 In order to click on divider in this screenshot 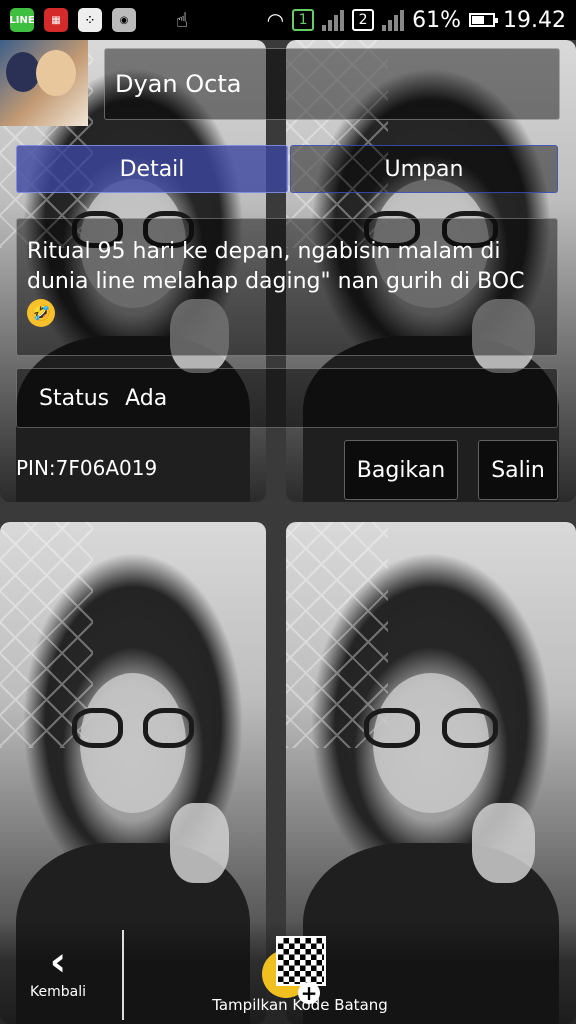, I will do `click(123, 975)`.